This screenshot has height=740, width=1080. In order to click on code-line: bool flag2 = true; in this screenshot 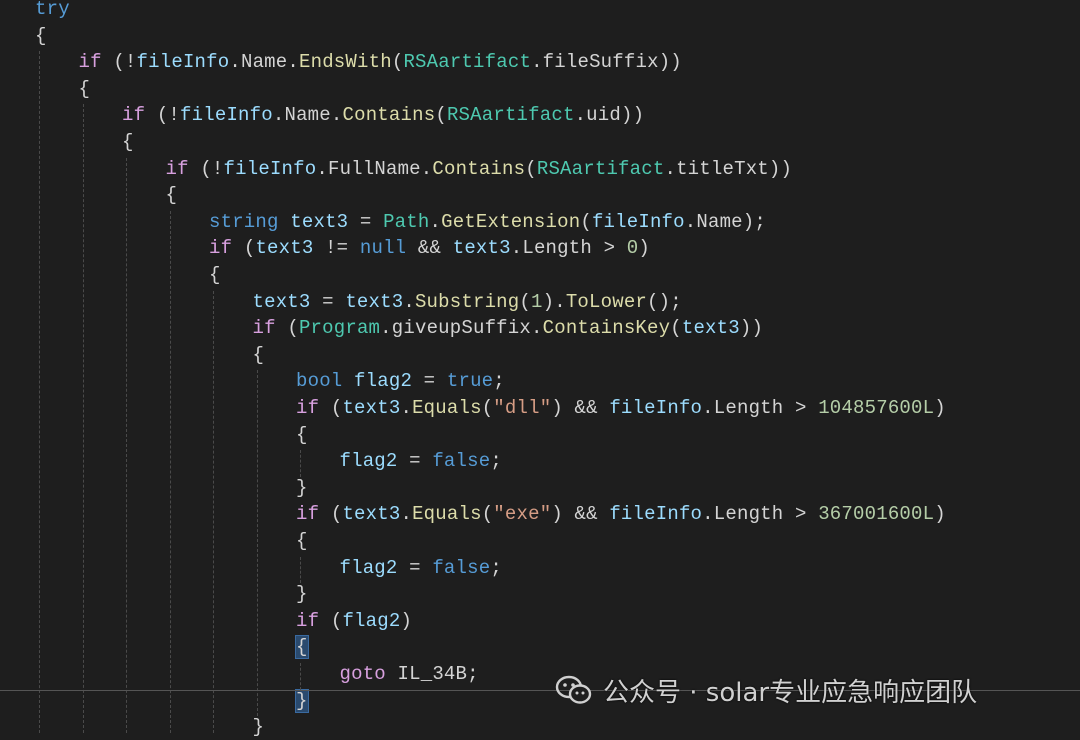, I will do `click(400, 381)`.